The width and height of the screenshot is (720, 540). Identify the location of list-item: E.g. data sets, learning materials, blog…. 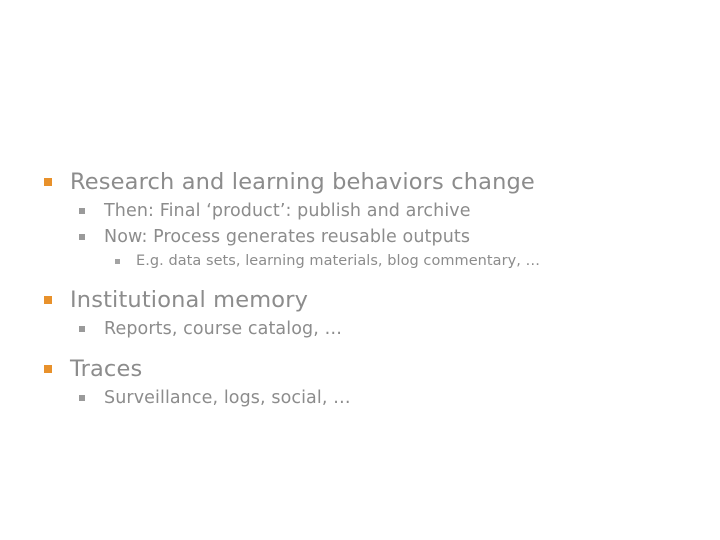
(360, 261).